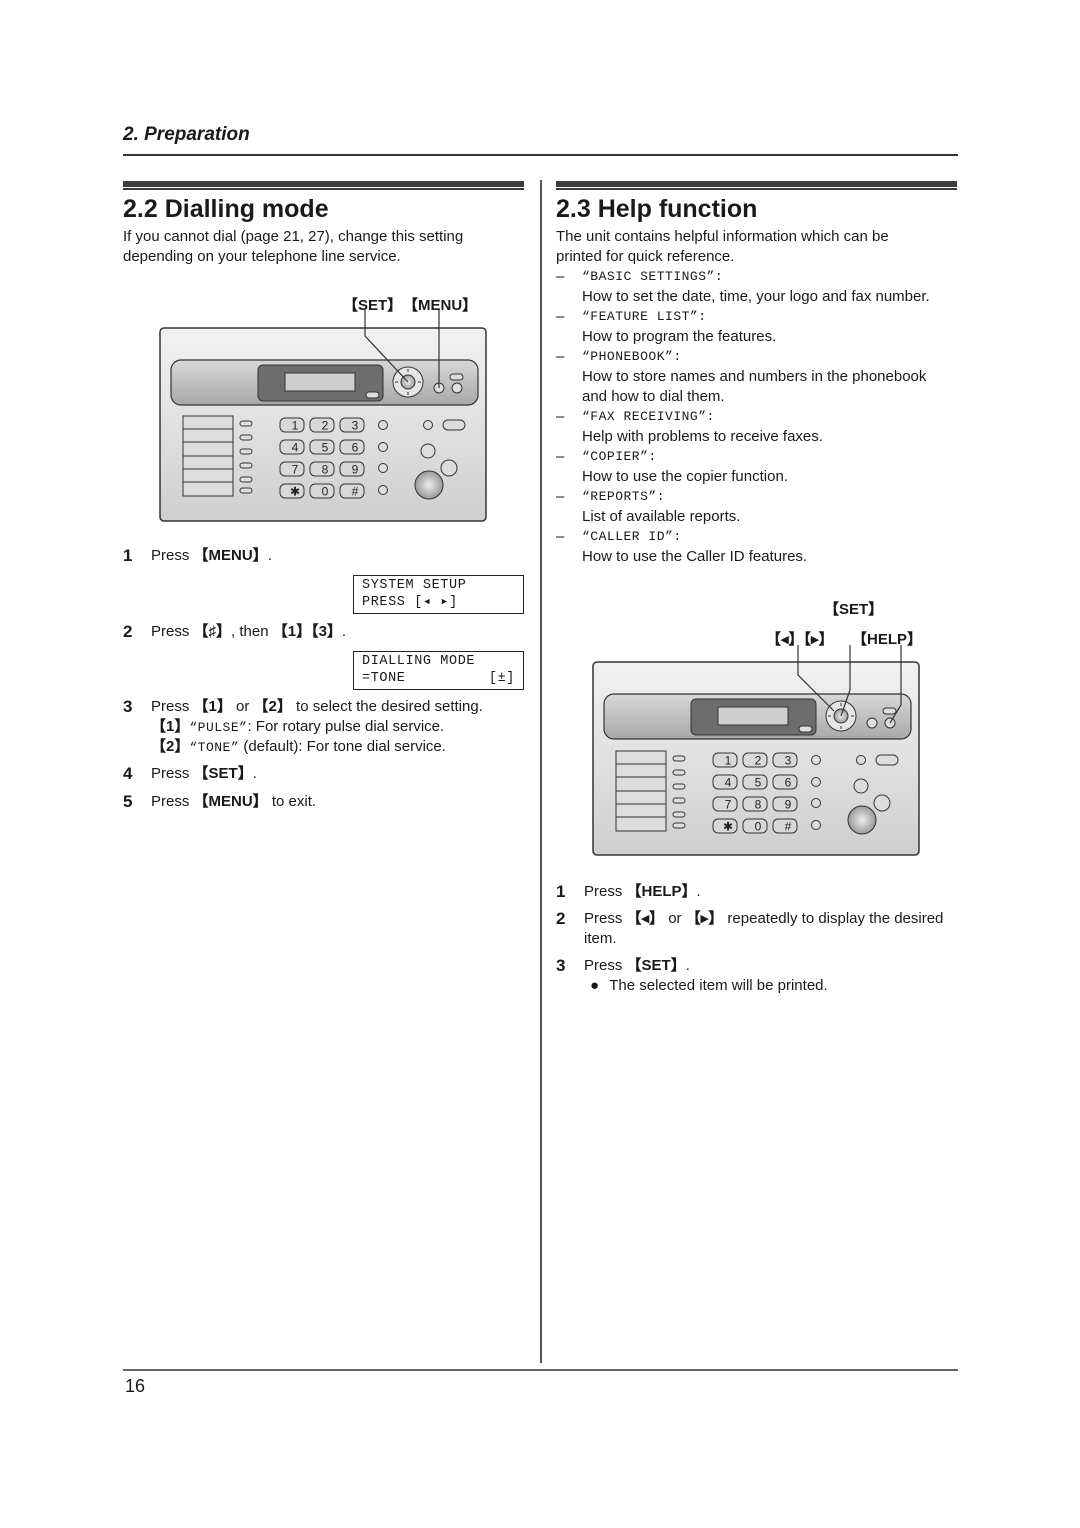 The width and height of the screenshot is (1080, 1528). I want to click on lcd-line: =TONE, so click(384, 678).